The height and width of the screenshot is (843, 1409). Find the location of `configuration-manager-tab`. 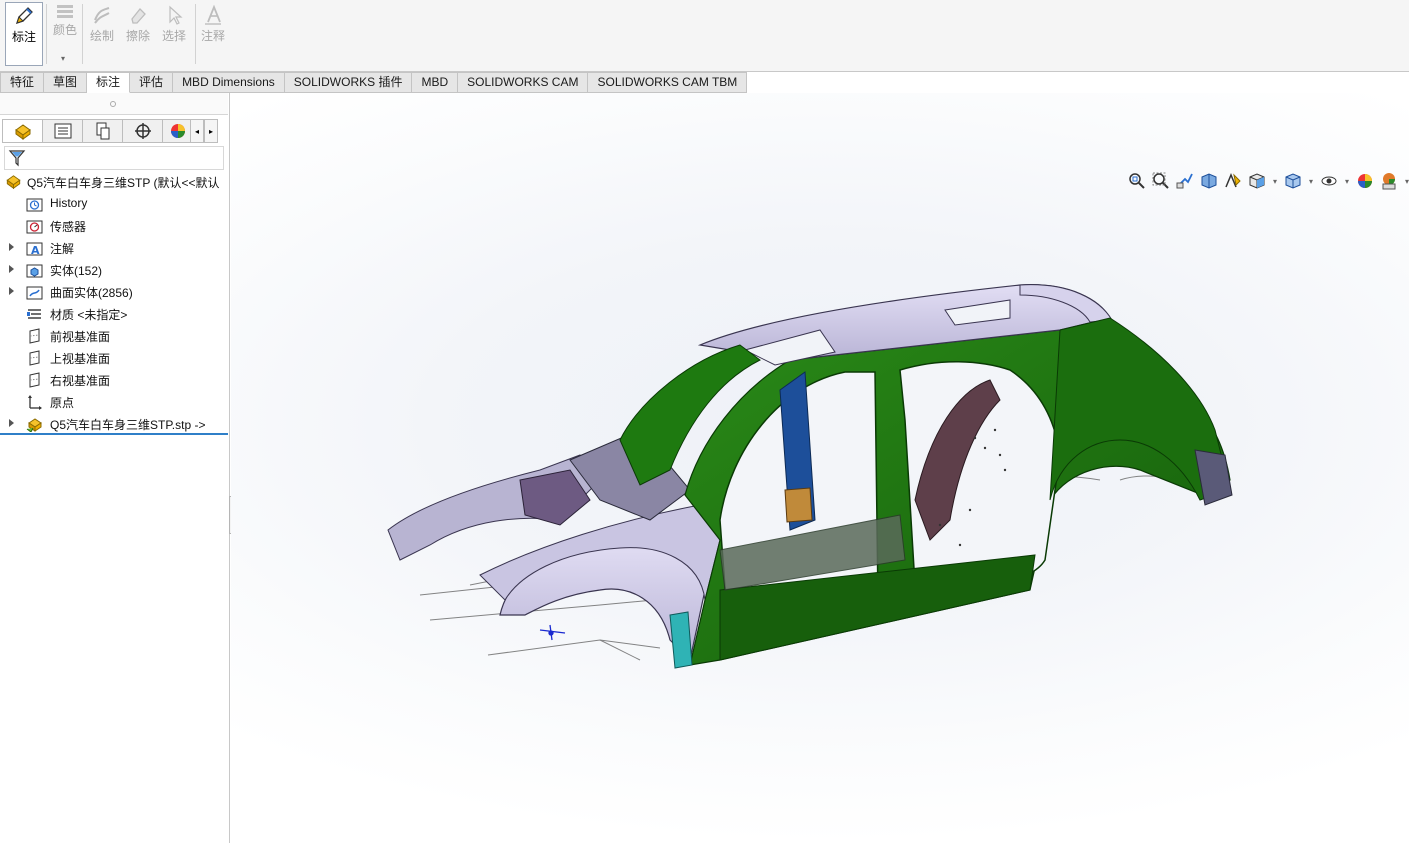

configuration-manager-tab is located at coordinates (102, 131).